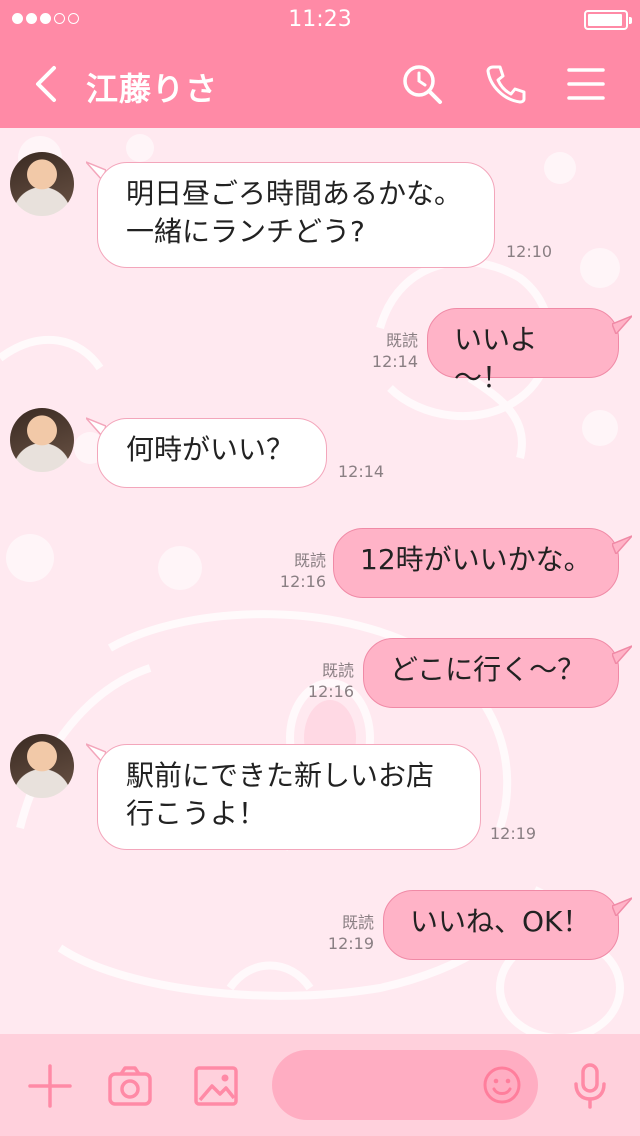 This screenshot has height=1136, width=640. Describe the element at coordinates (390, 351) in the screenshot. I see `message-meta: 既読 12:14` at that location.